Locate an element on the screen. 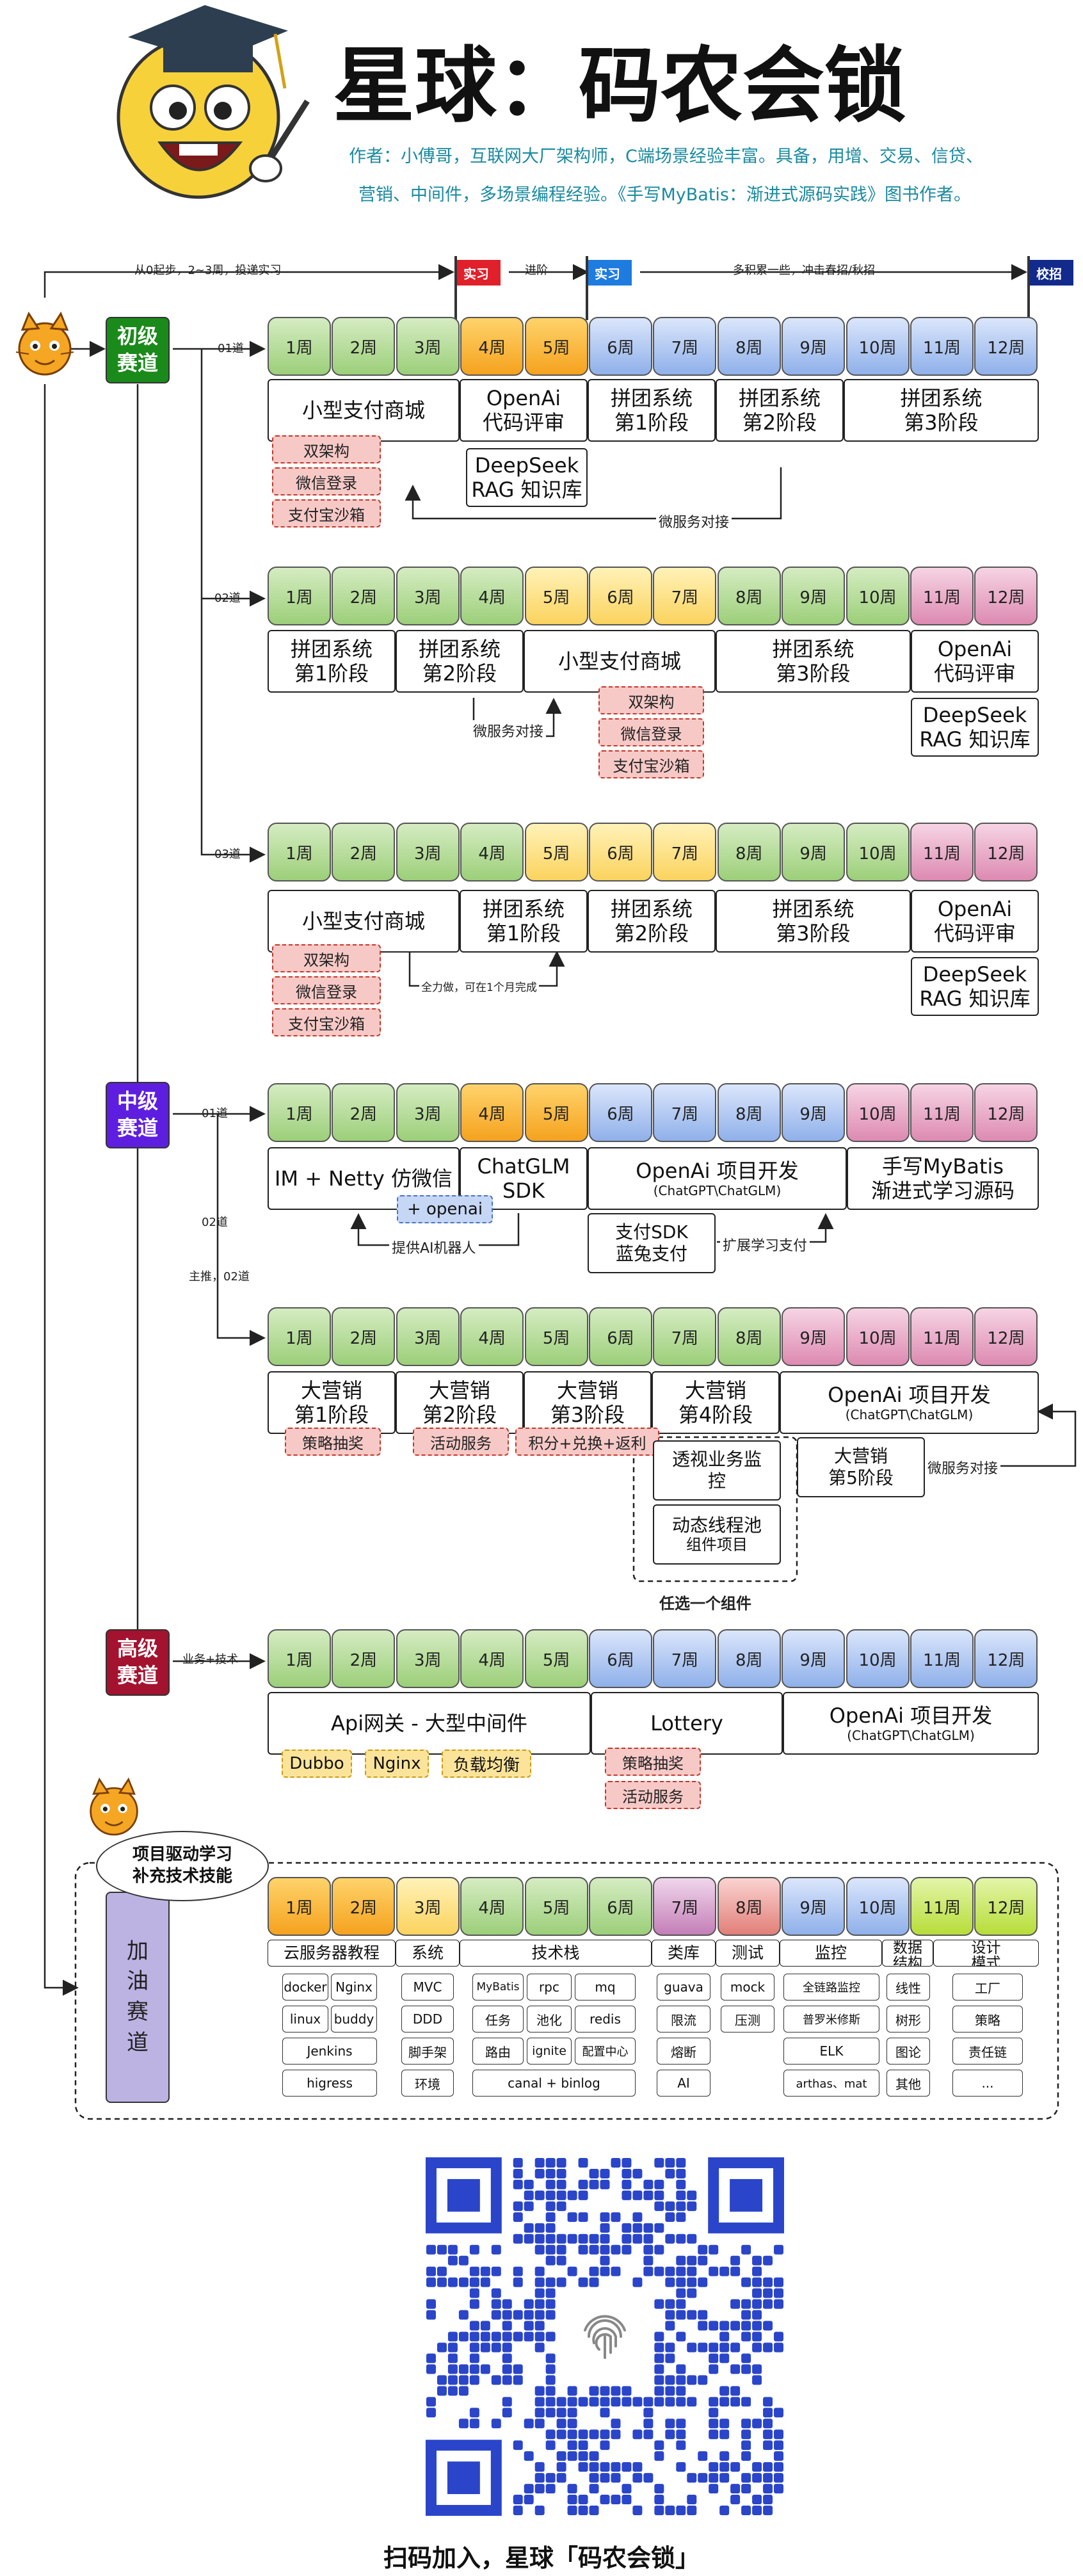  route-s-note: 业务+技术 is located at coordinates (210, 1659).